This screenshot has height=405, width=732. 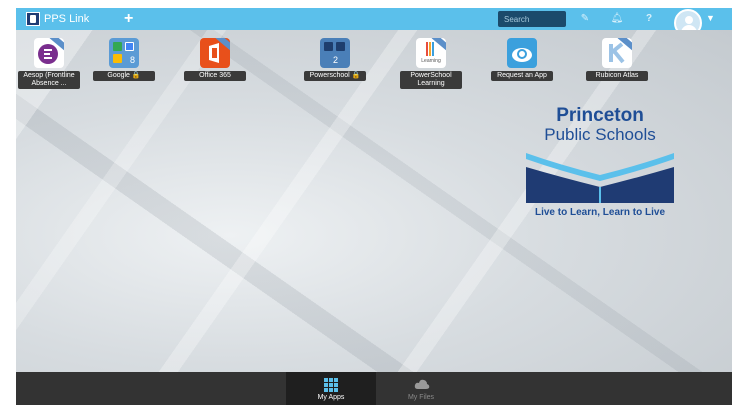 I want to click on powerschool-folder-icon: 2, so click(x=335, y=53).